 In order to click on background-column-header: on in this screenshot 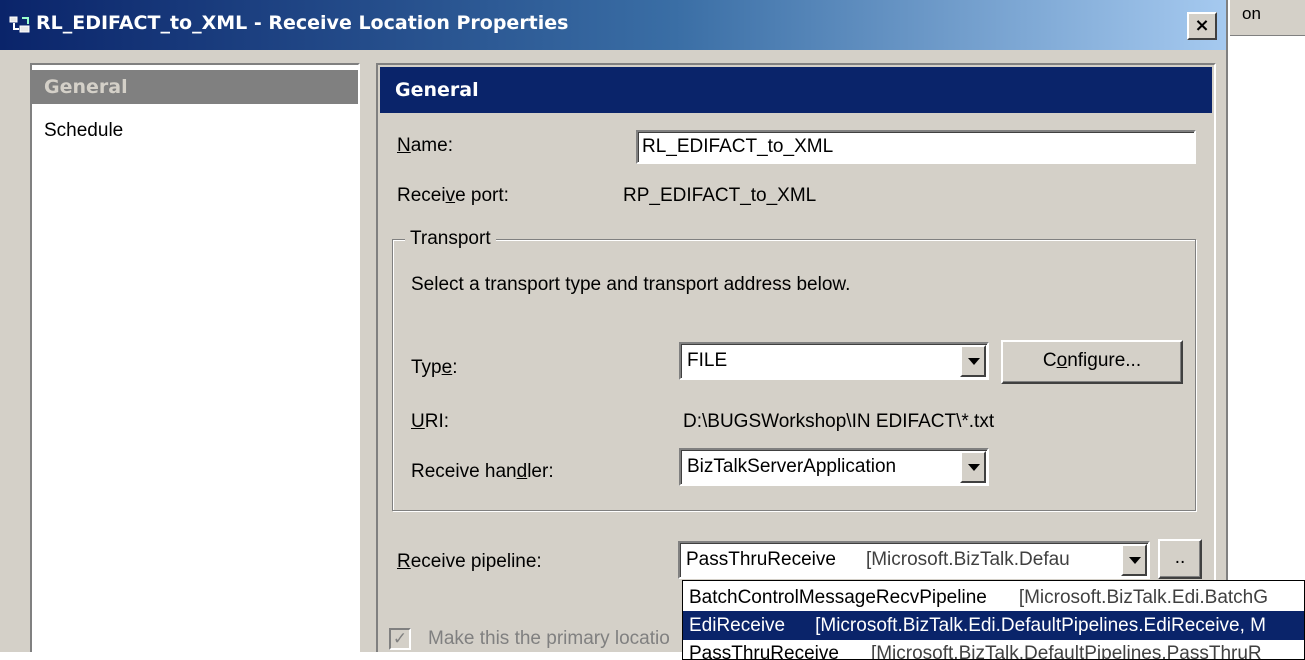, I will do `click(1267, 18)`.